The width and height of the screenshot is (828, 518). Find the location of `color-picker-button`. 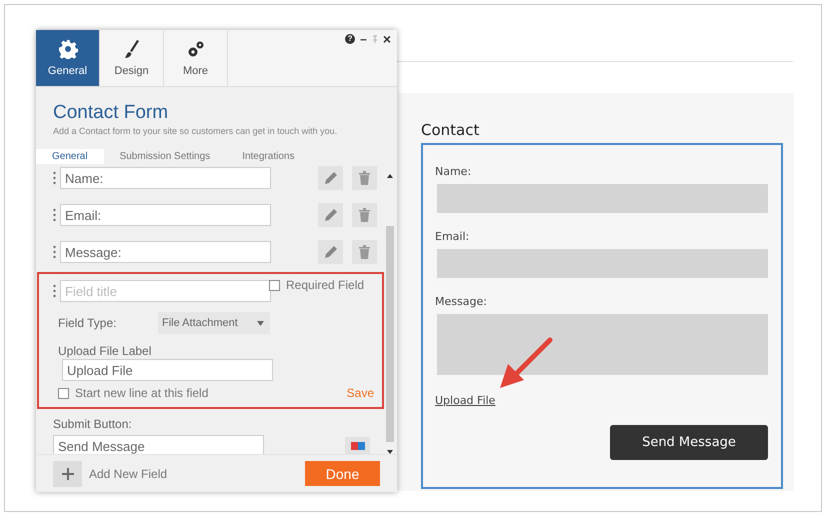

color-picker-button is located at coordinates (357, 445).